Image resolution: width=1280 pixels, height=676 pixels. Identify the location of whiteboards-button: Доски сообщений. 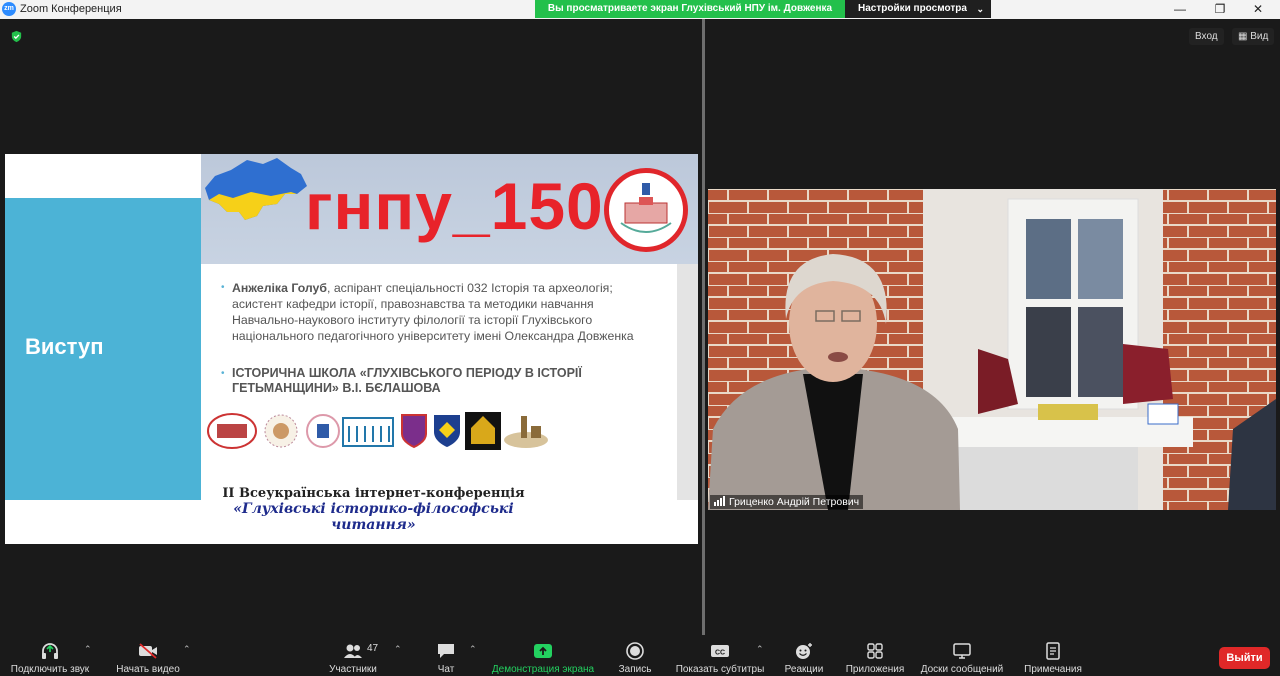
(962, 656).